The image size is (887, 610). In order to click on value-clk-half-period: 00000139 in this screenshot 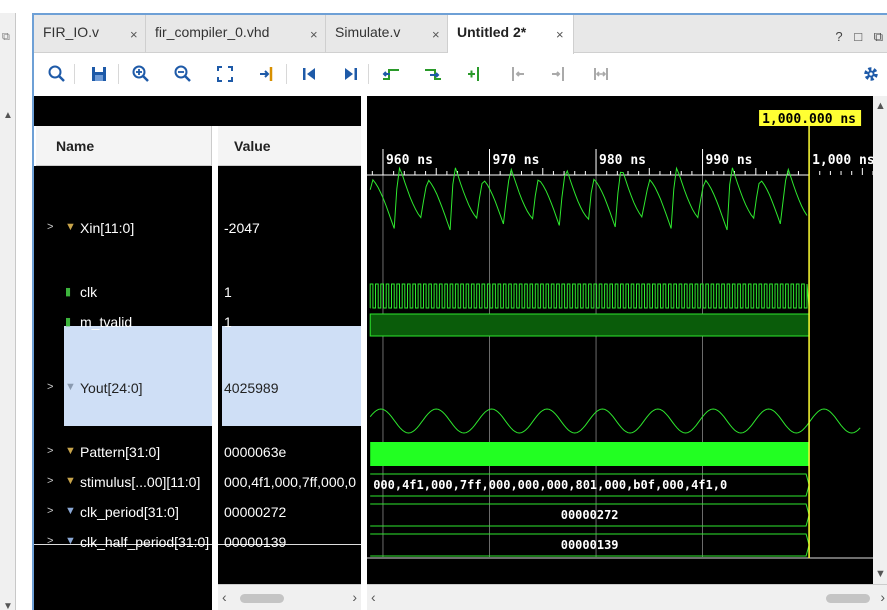, I will do `click(255, 542)`.